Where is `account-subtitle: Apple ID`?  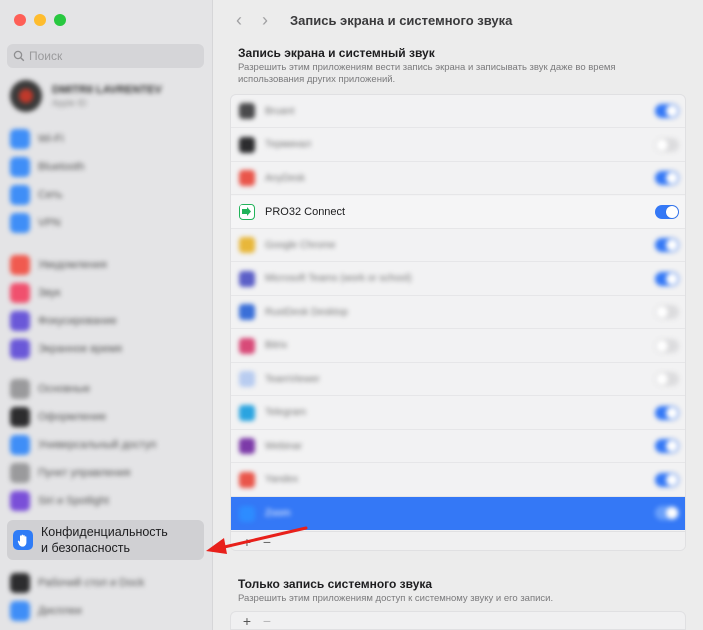 account-subtitle: Apple ID is located at coordinates (69, 103).